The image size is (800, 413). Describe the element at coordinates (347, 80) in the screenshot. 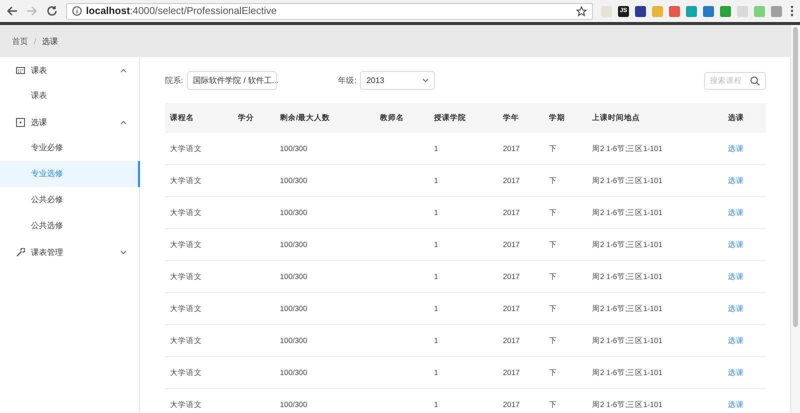

I see `filter-label: 年级:` at that location.